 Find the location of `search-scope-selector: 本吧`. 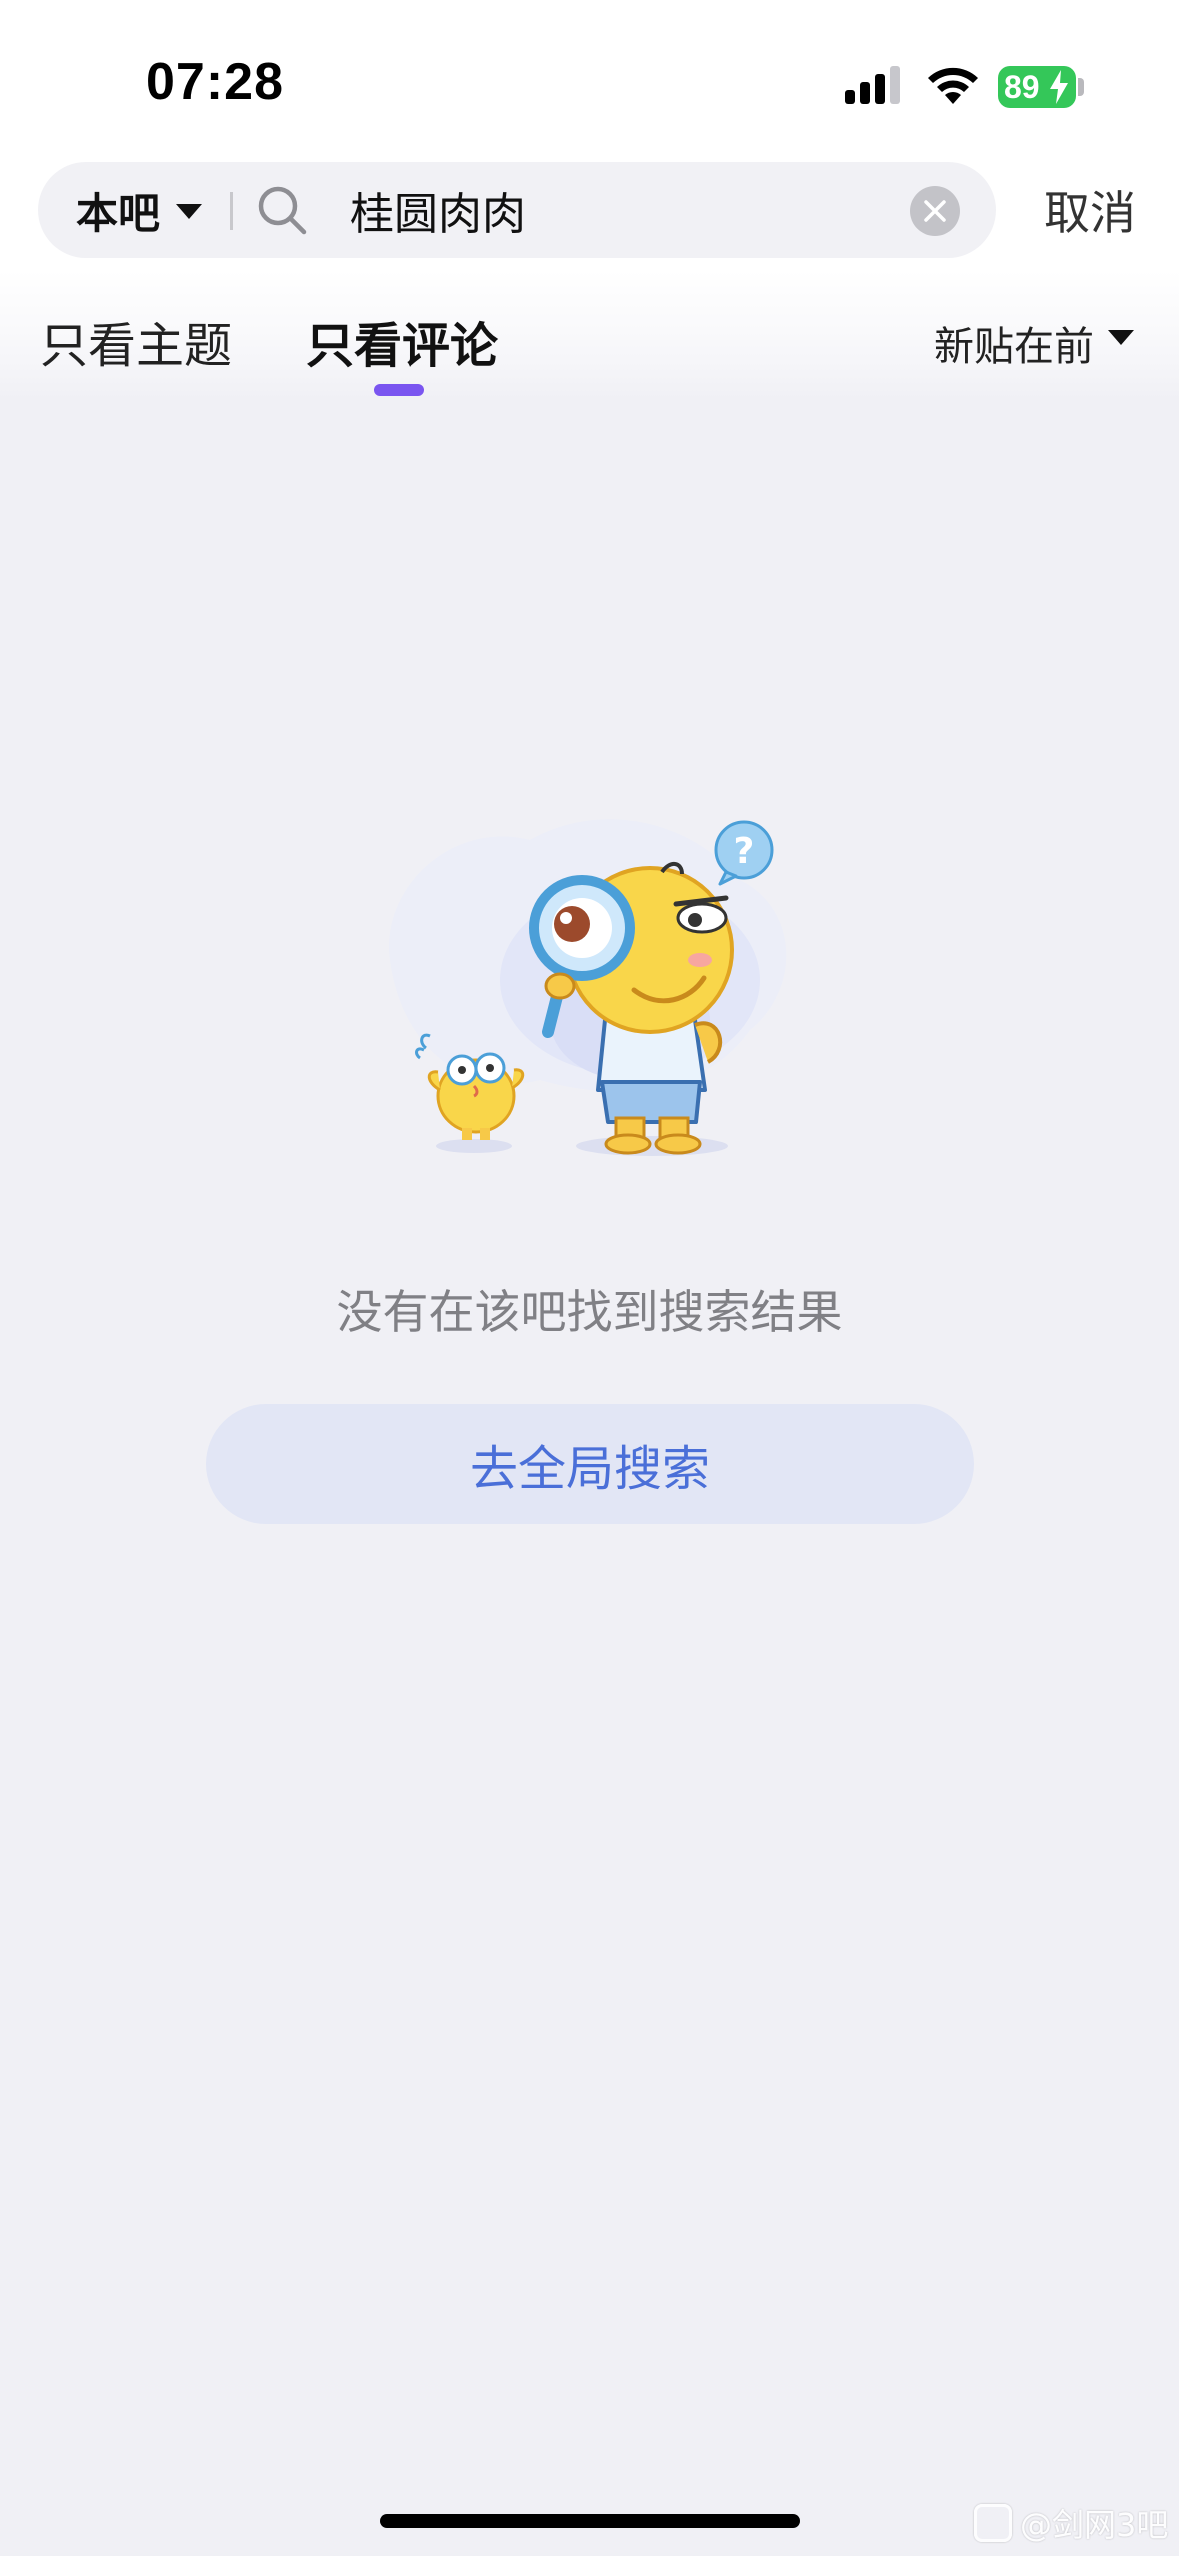

search-scope-selector: 本吧 is located at coordinates (118, 211).